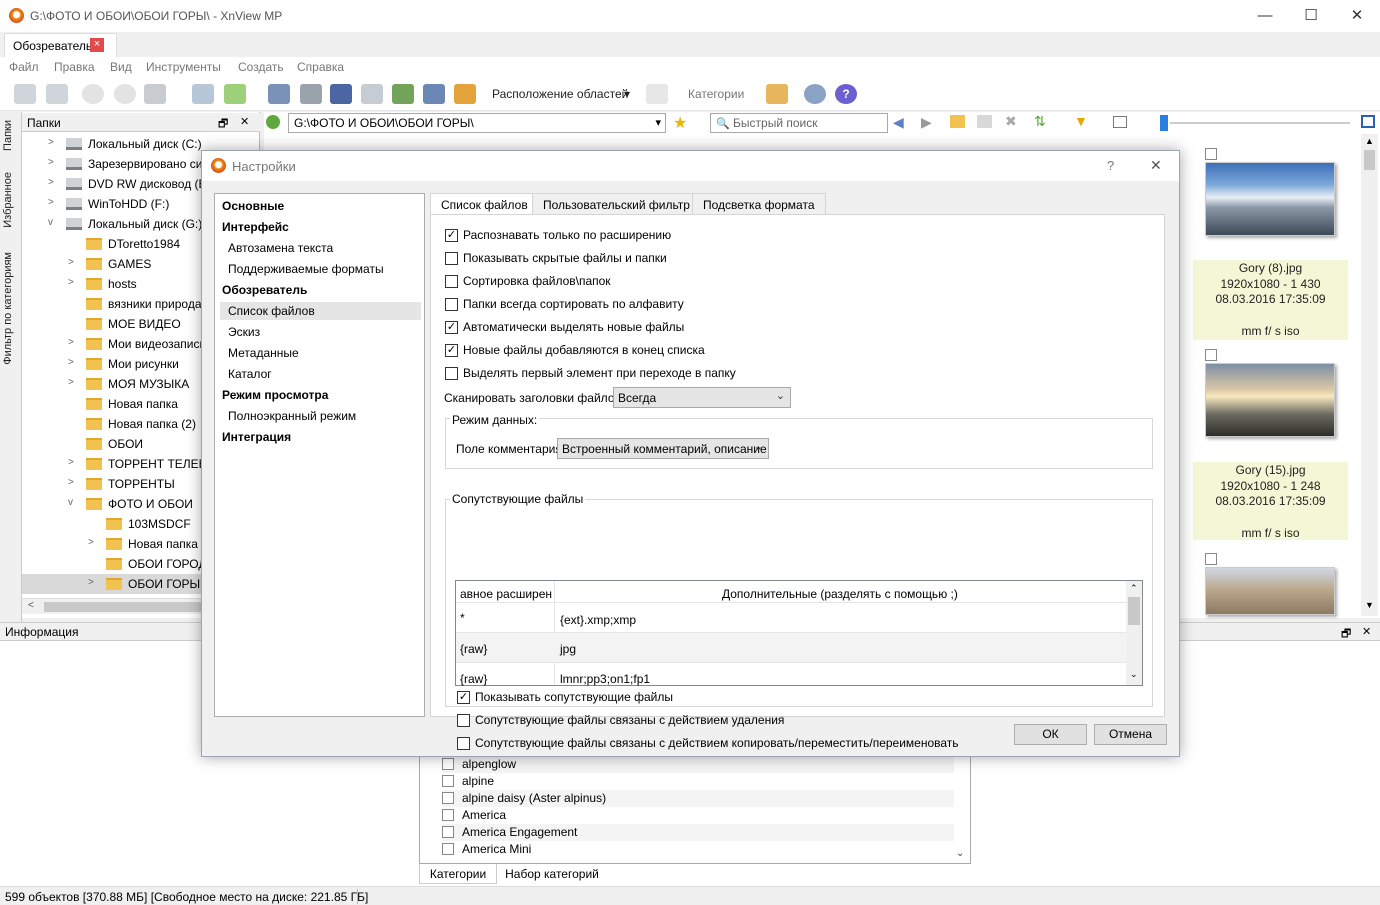  I want to click on gear-icon, so click(815, 94).